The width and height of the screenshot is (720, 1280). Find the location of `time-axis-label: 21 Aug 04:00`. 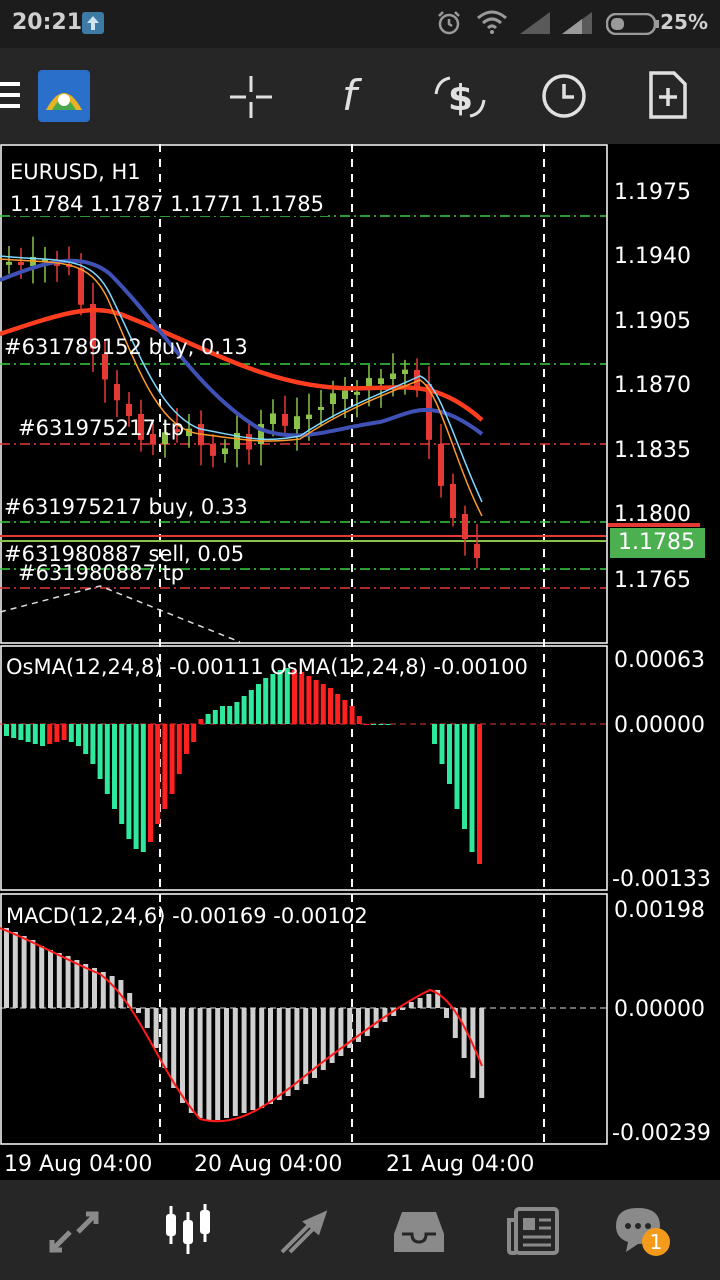

time-axis-label: 21 Aug 04:00 is located at coordinates (460, 1164).